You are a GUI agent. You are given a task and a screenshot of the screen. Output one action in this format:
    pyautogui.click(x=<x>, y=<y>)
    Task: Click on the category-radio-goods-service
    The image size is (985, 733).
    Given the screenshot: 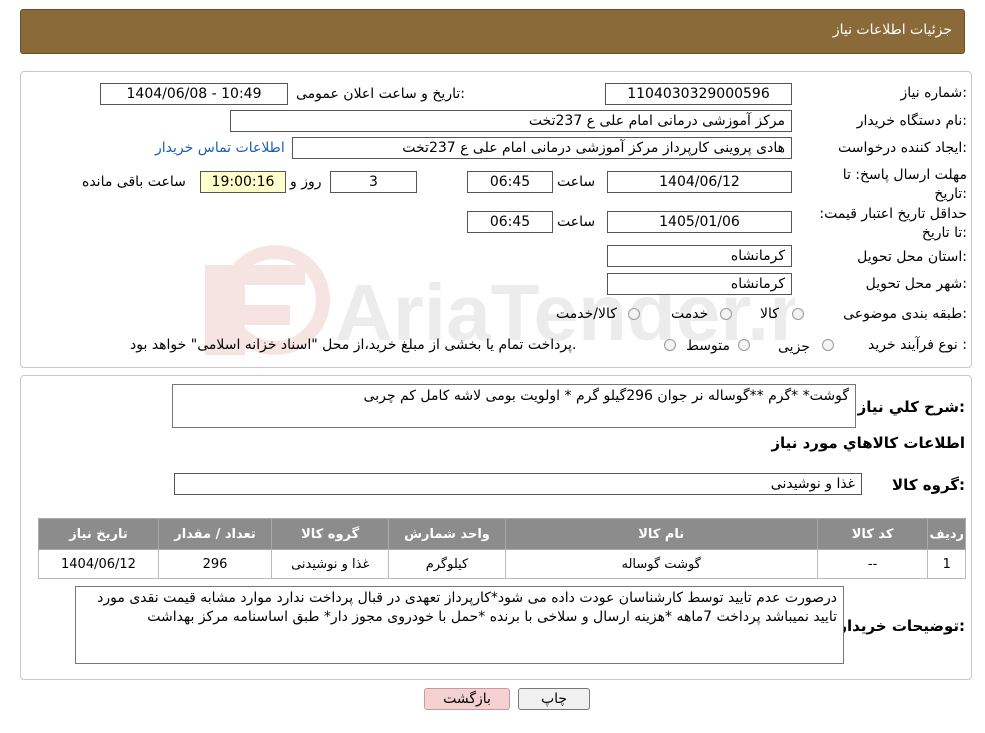 What is the action you would take?
    pyautogui.click(x=634, y=314)
    